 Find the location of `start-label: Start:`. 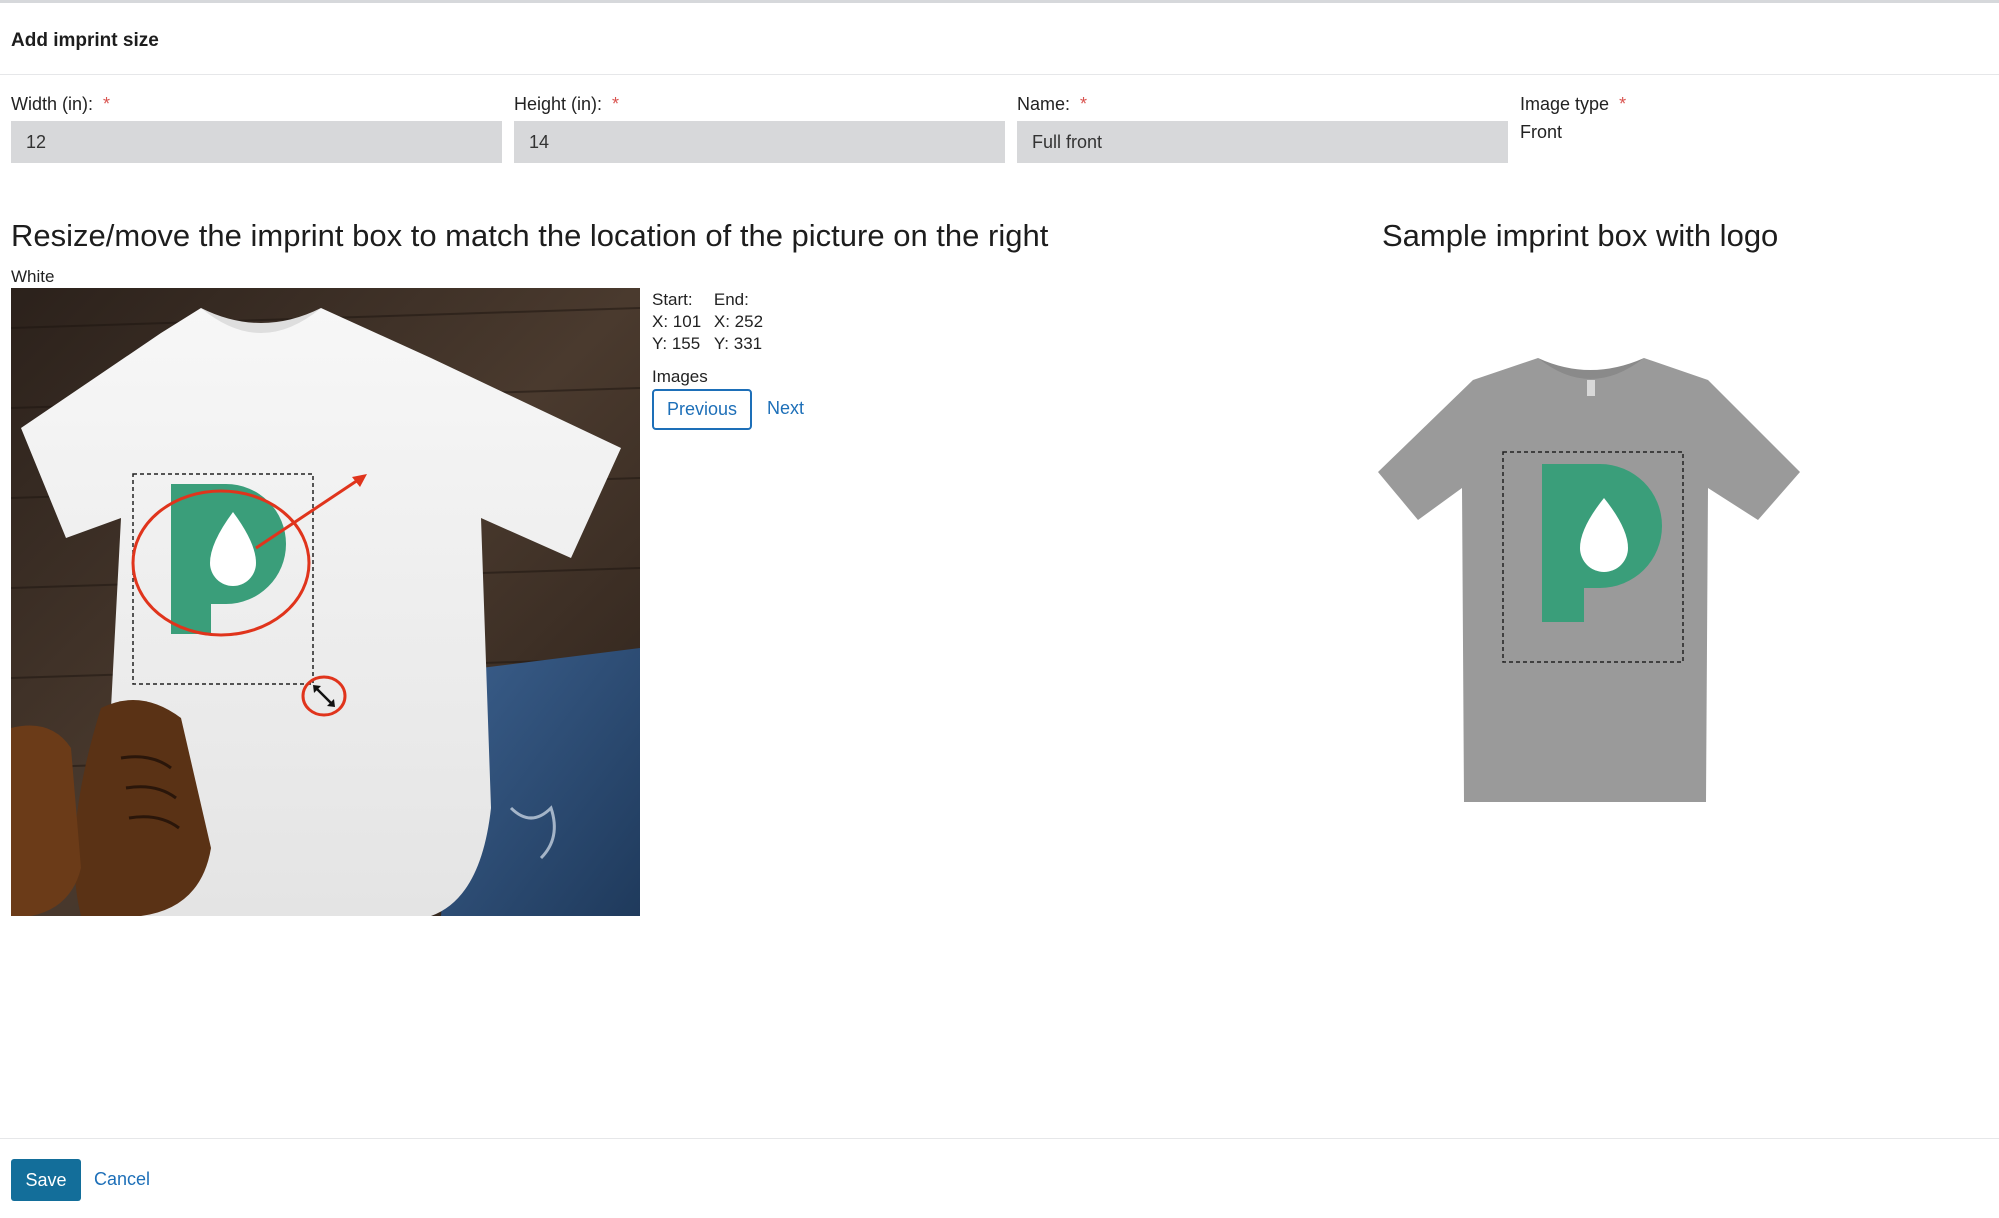

start-label: Start: is located at coordinates (672, 299).